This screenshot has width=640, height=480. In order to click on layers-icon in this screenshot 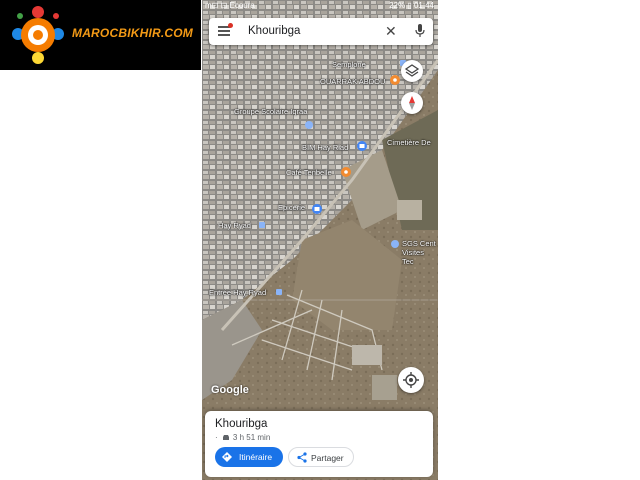, I will do `click(412, 70)`.